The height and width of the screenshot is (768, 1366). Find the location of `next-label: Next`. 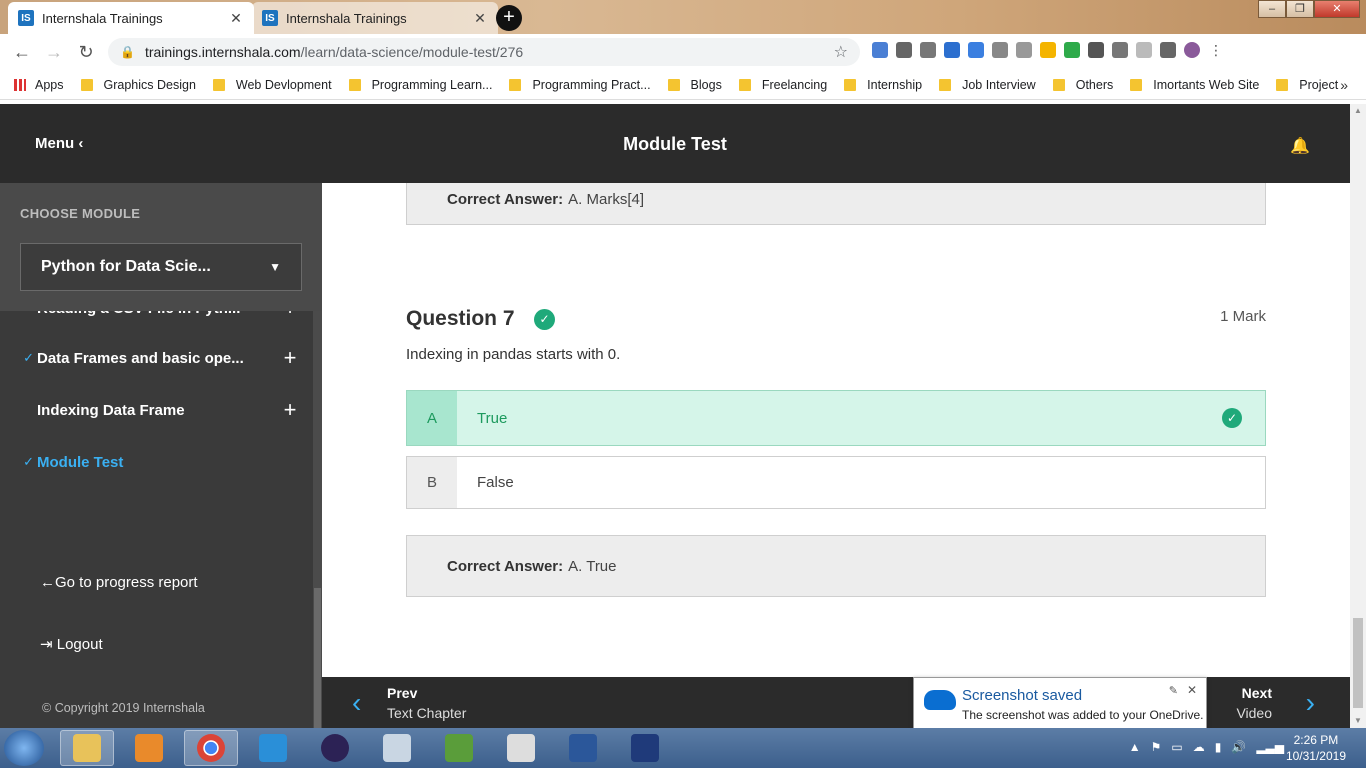

next-label: Next is located at coordinates (1257, 693).